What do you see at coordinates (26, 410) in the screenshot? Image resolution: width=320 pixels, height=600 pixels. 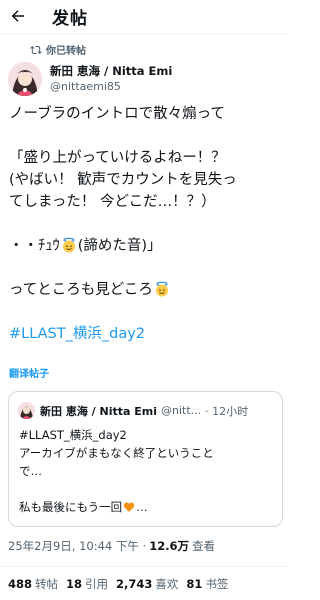 I see `quoted-avatar` at bounding box center [26, 410].